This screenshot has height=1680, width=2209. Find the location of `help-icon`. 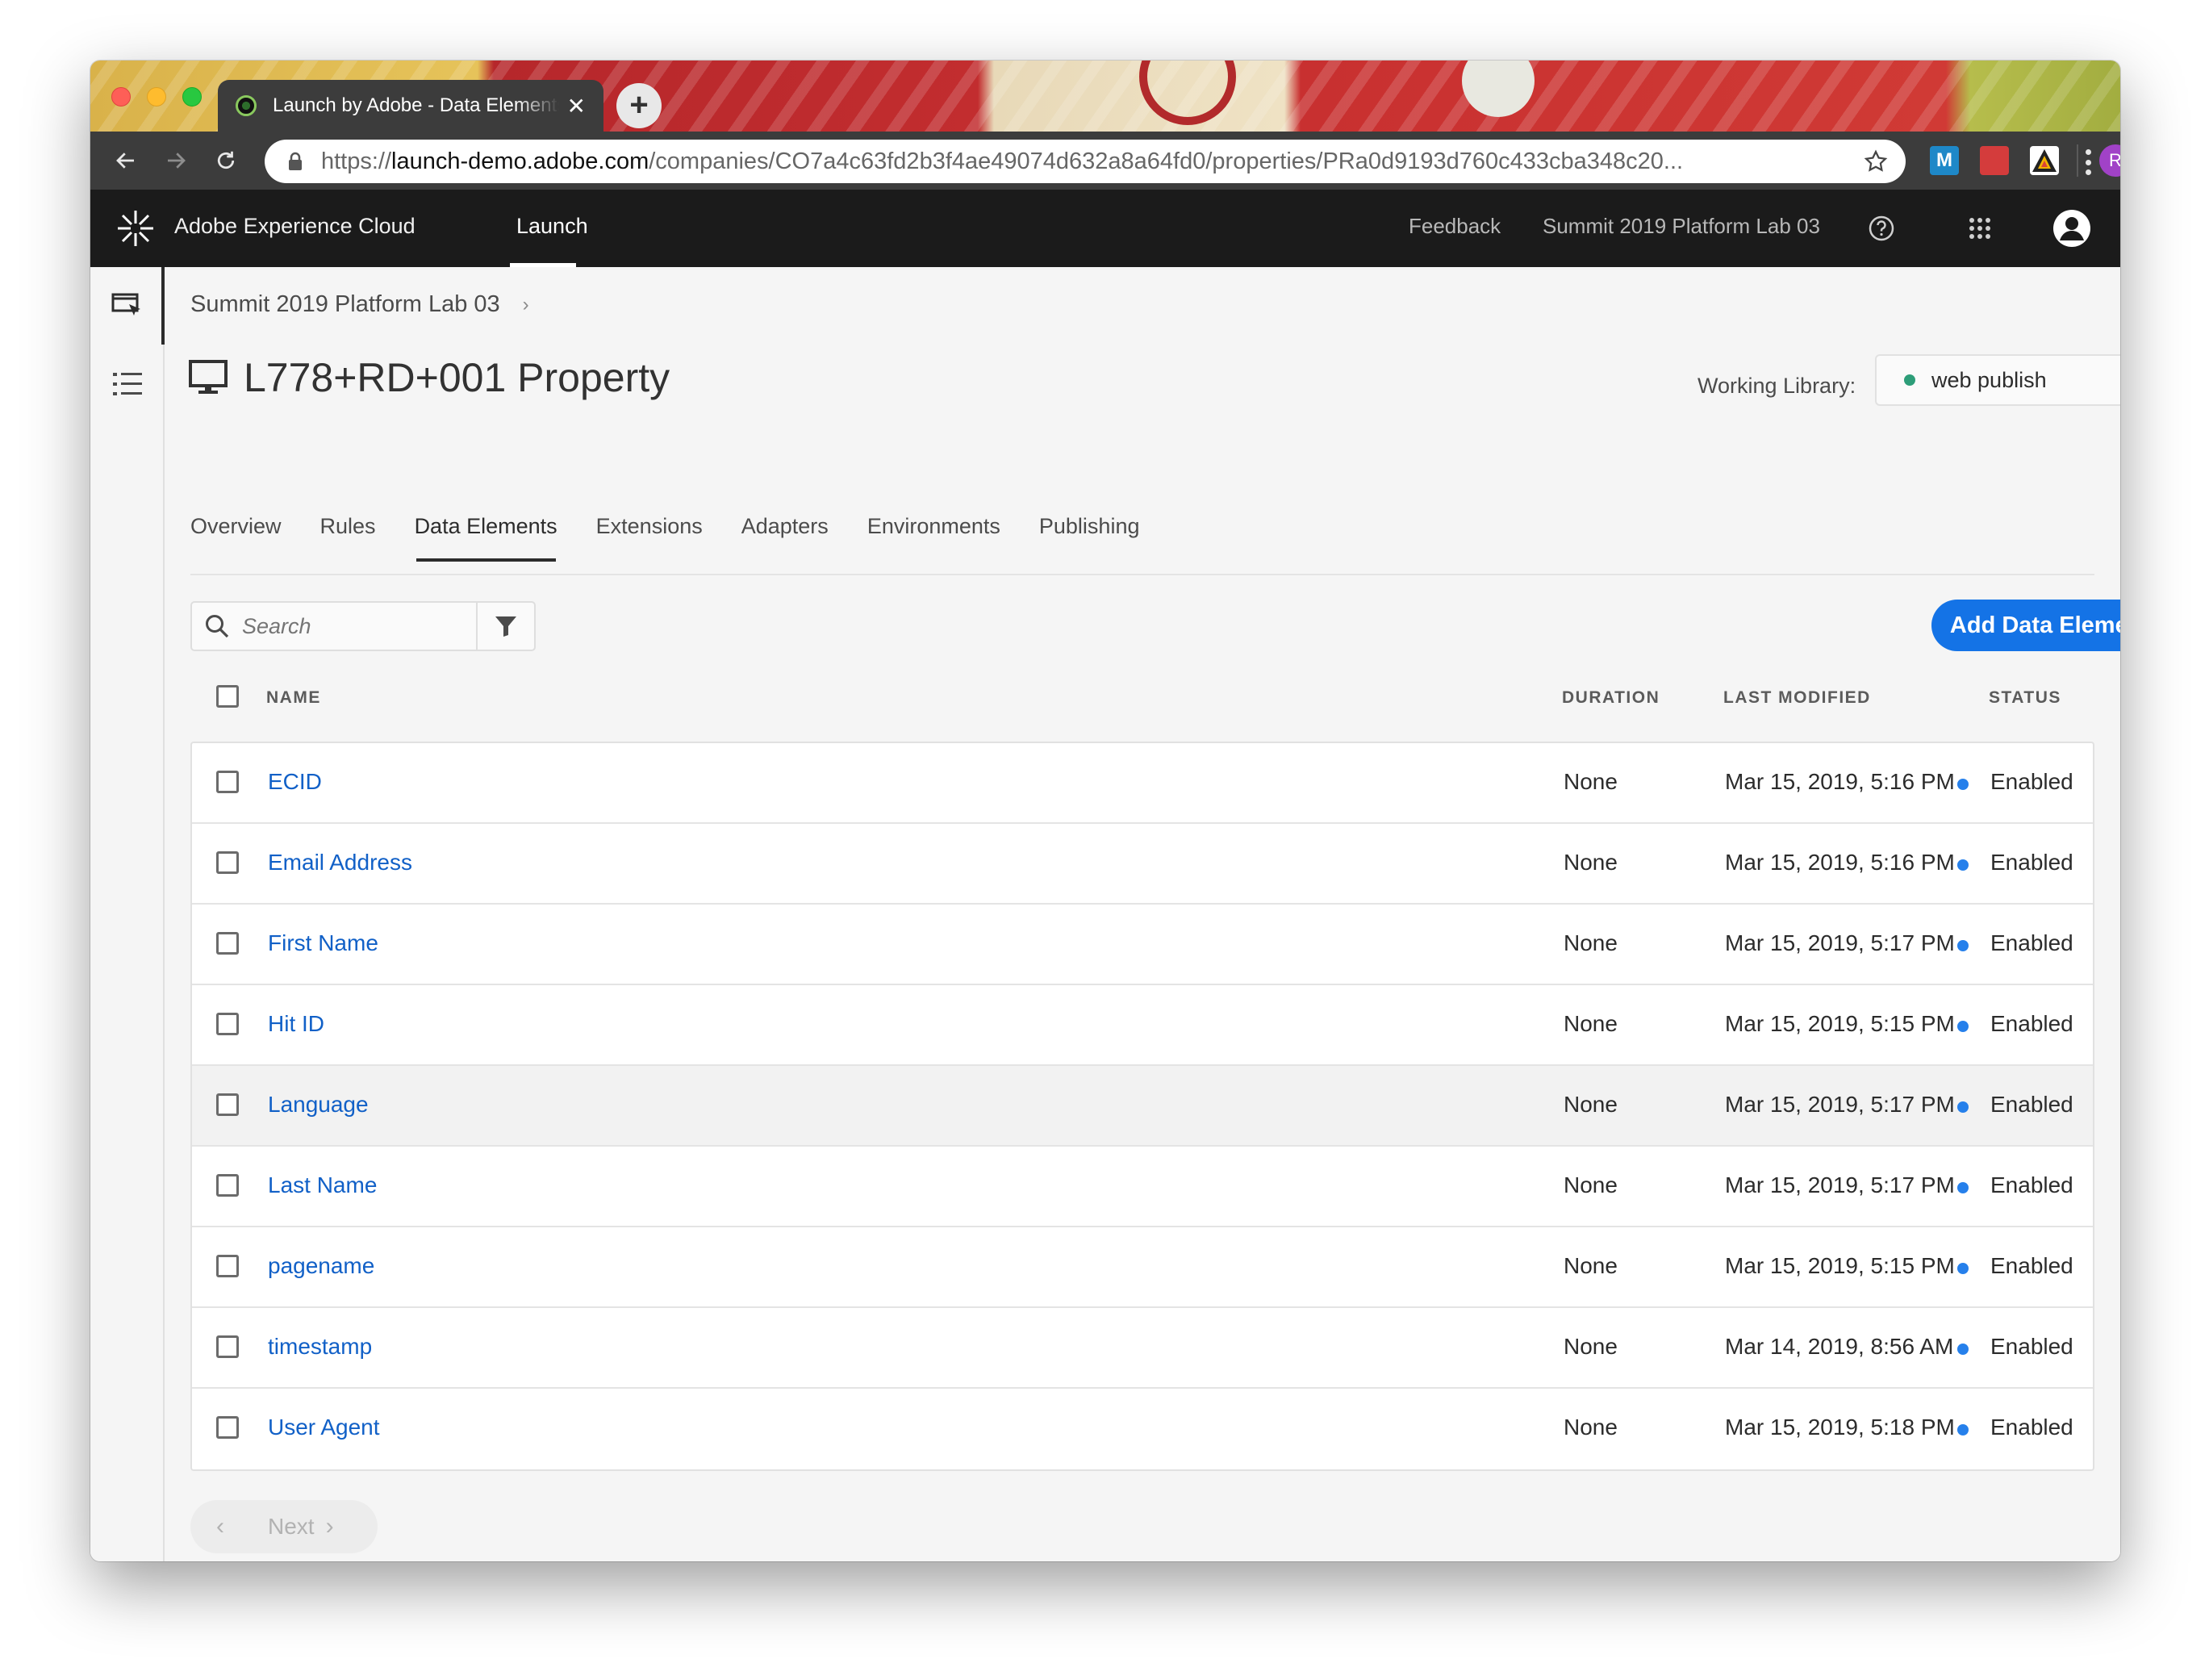

help-icon is located at coordinates (1881, 228).